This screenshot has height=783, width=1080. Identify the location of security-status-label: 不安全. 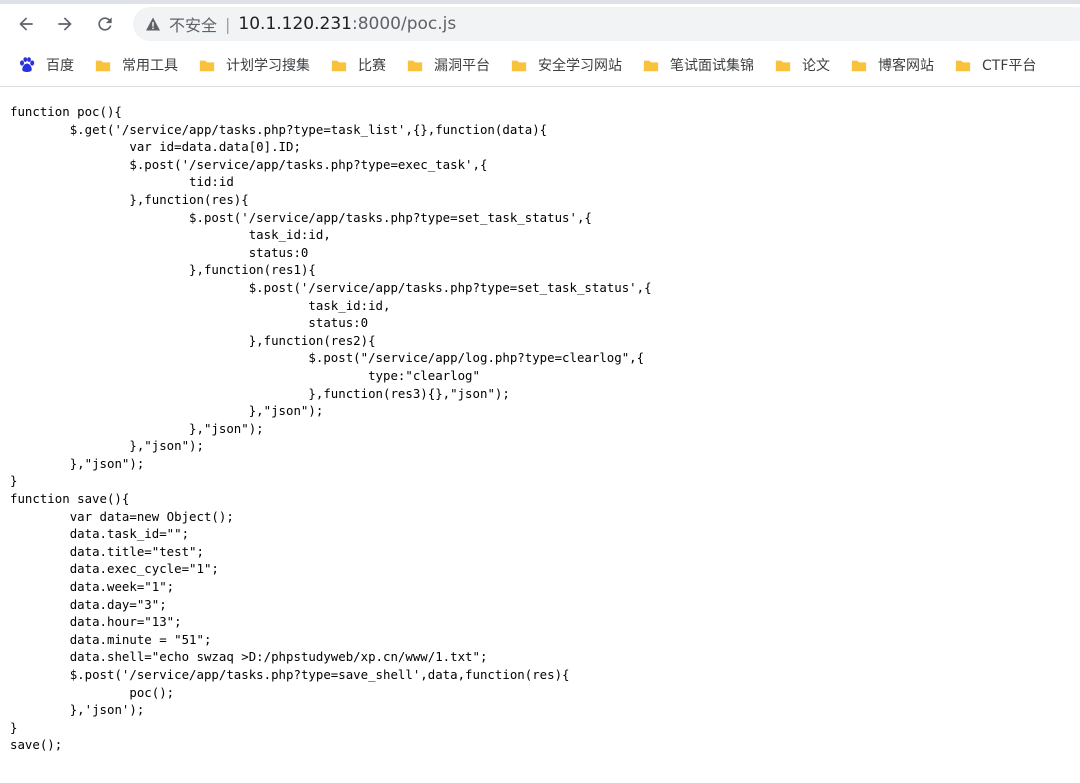
(193, 24).